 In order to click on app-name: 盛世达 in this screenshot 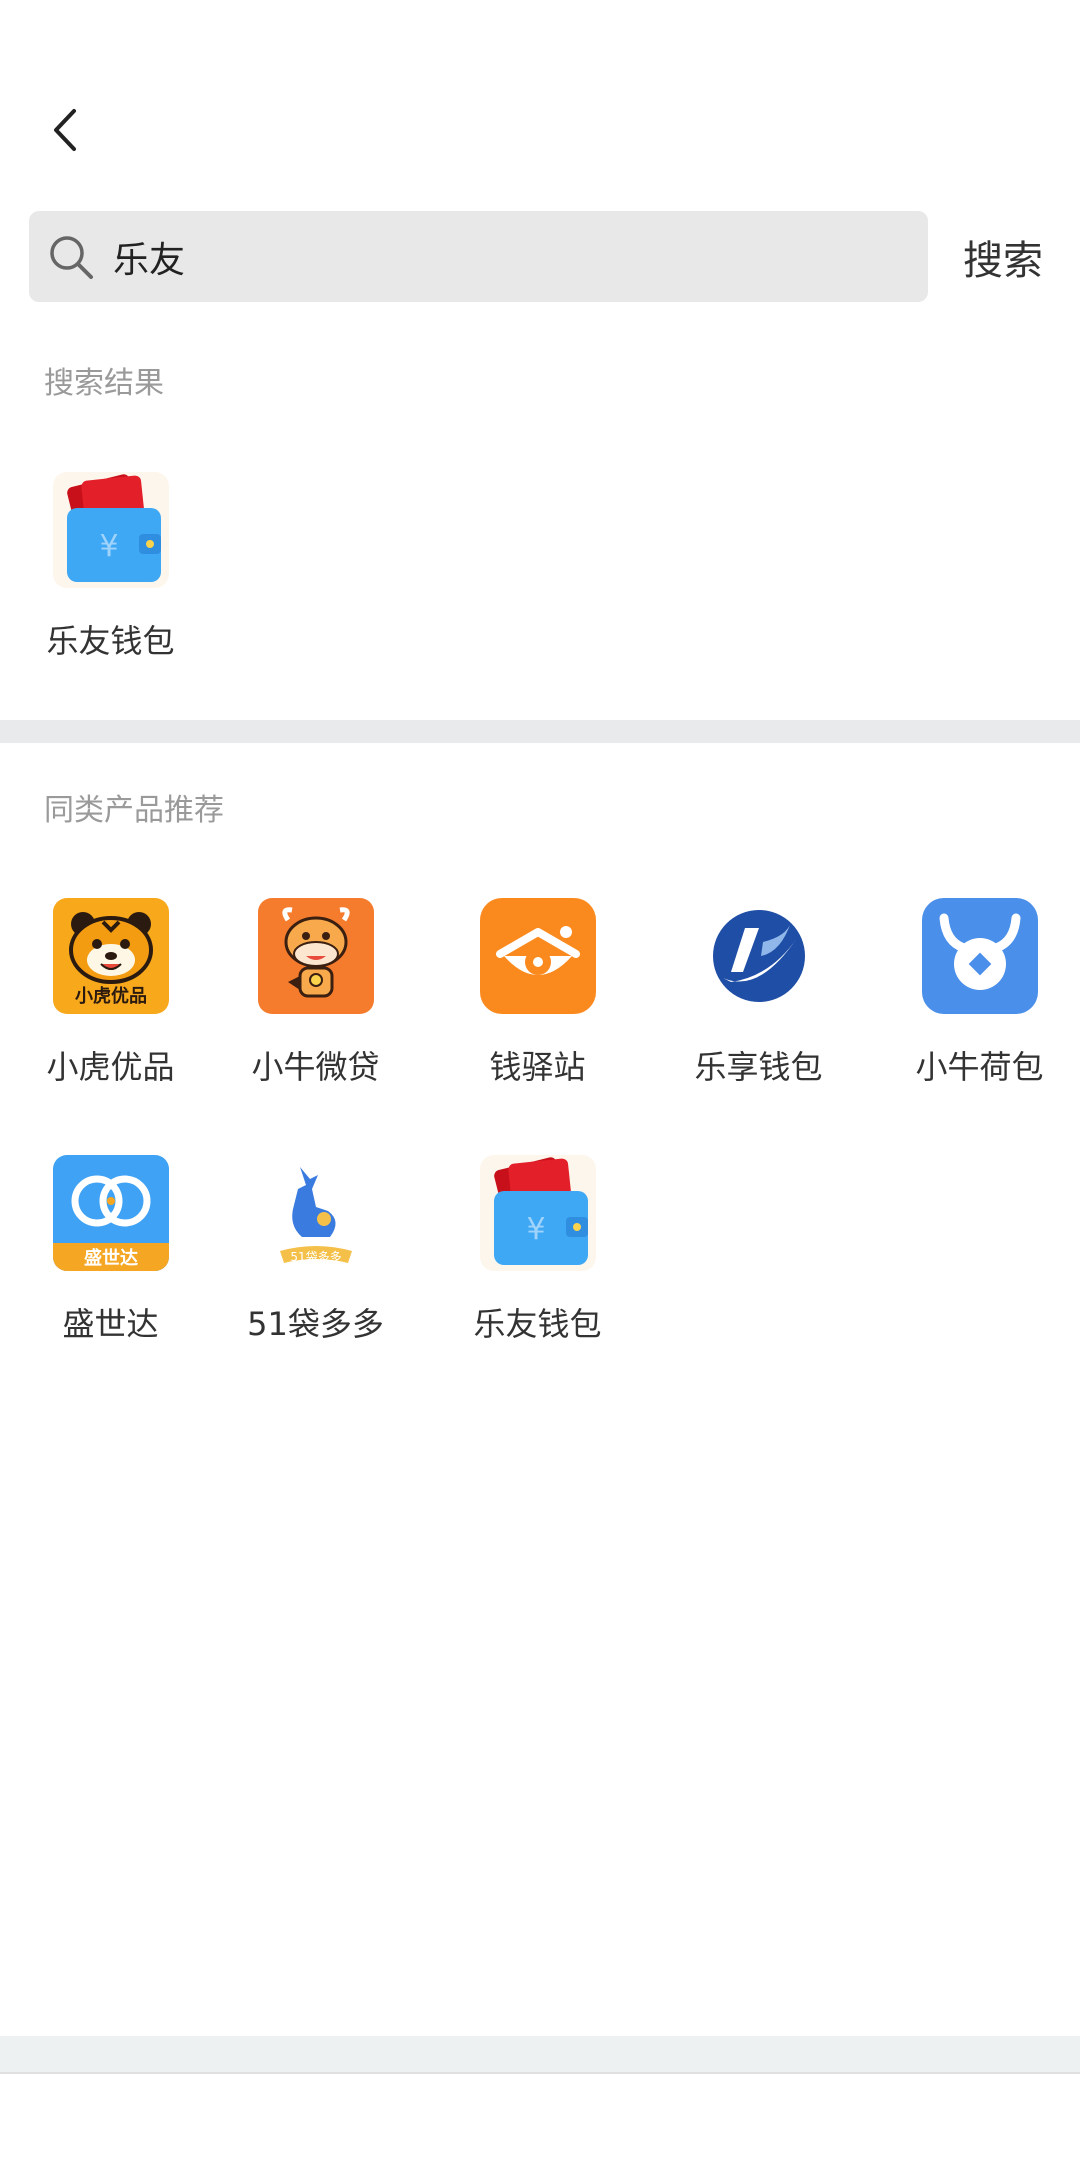, I will do `click(110, 1324)`.